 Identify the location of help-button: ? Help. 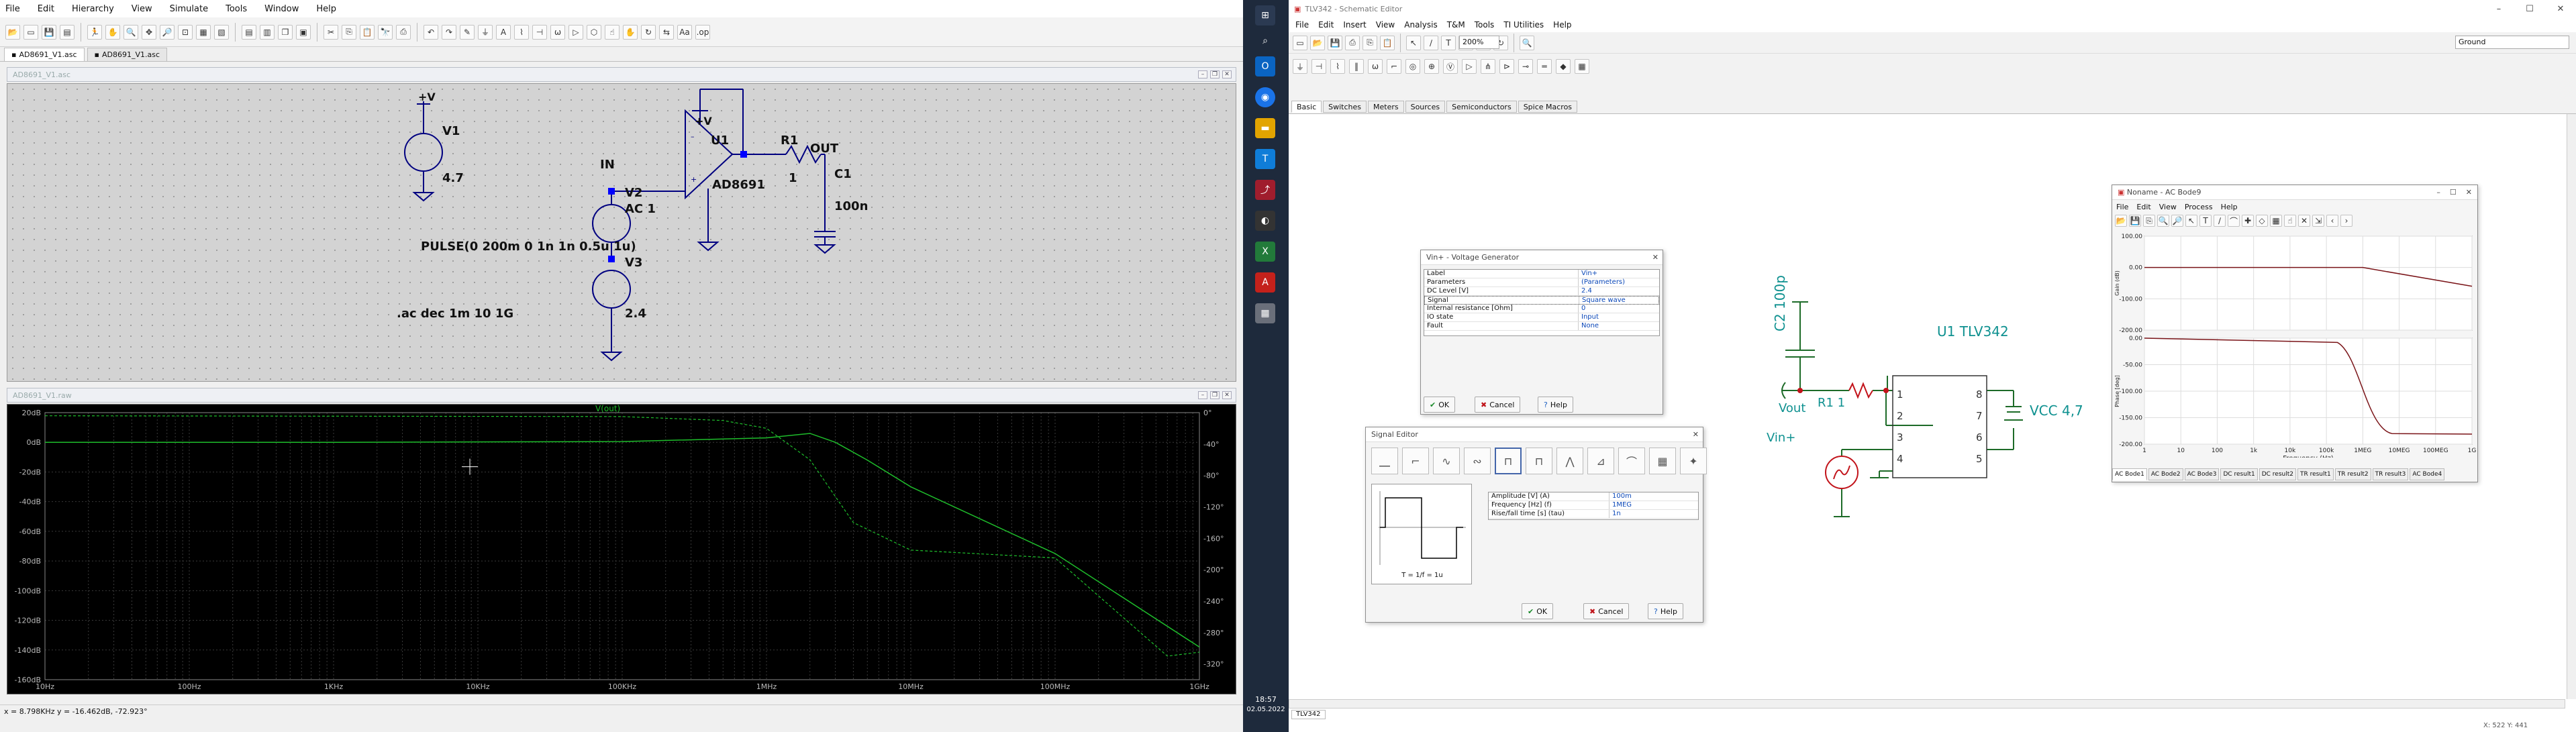
(1665, 611).